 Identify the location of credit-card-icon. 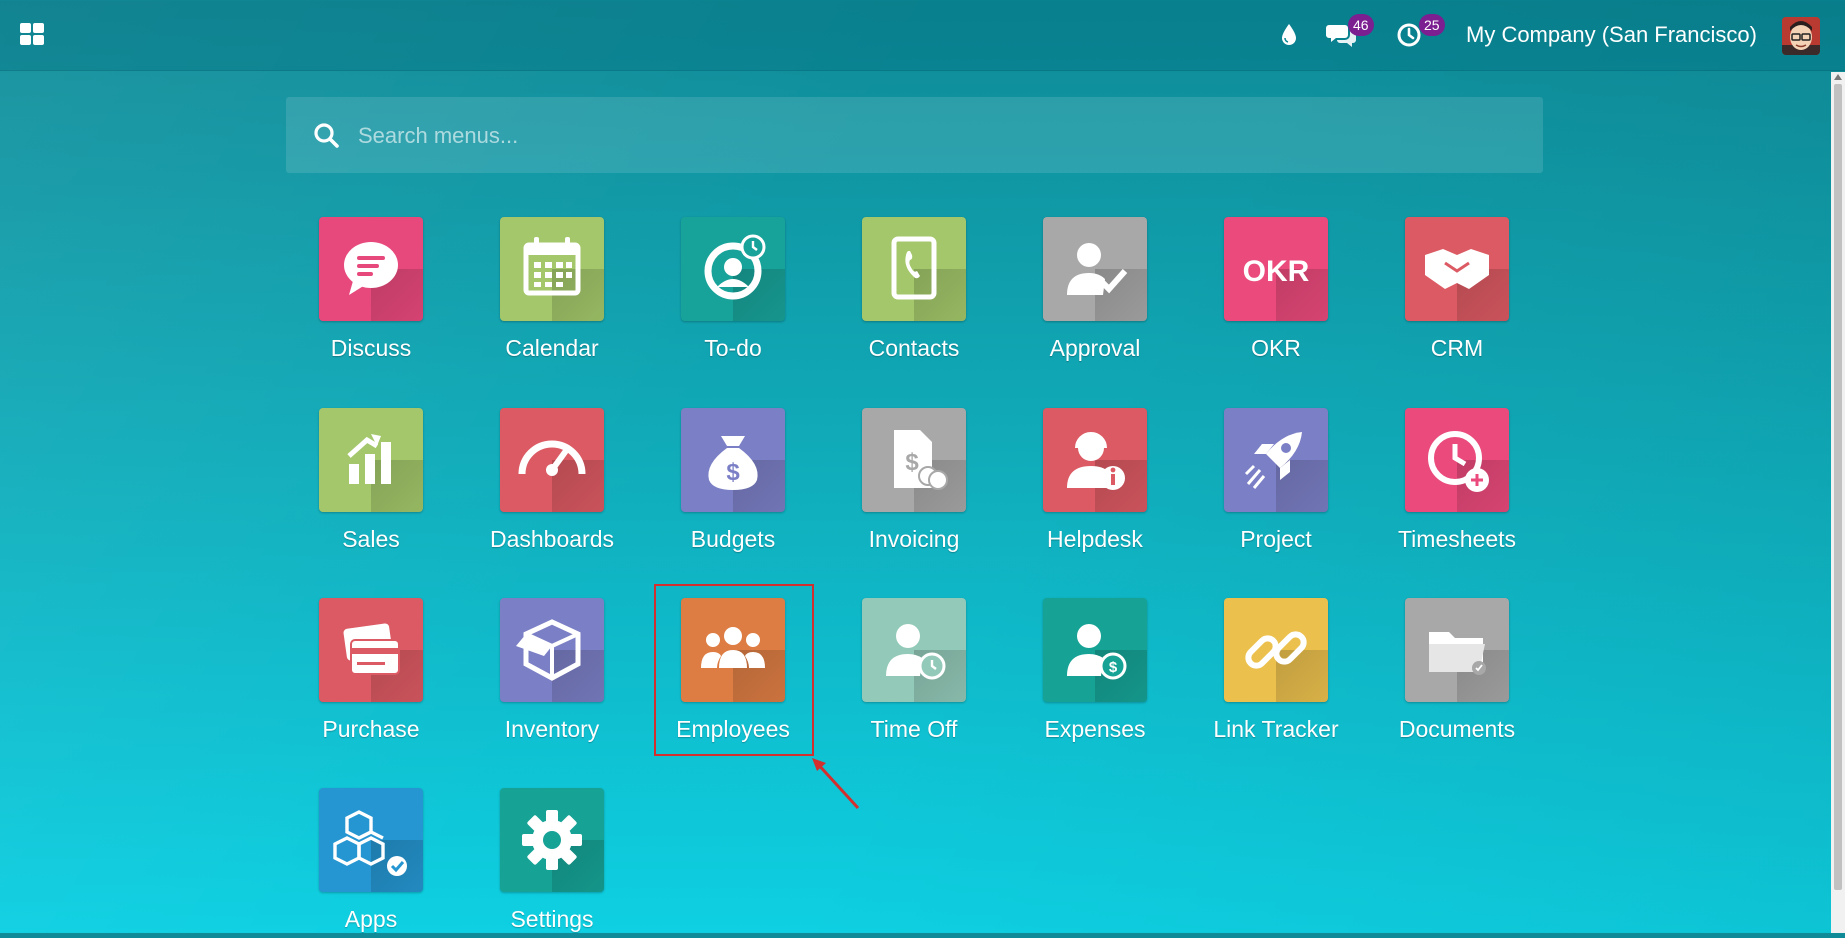
(371, 650).